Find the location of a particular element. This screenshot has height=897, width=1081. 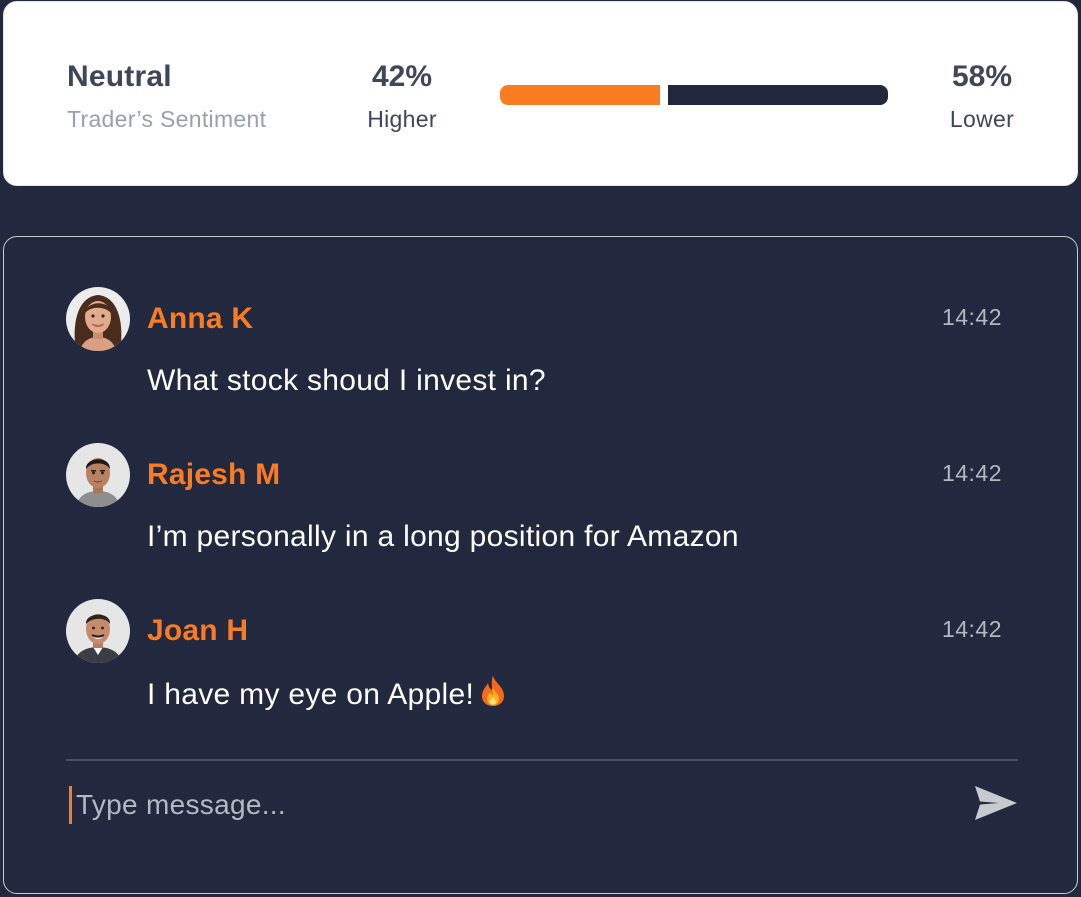

message-text-content: What stock shoud I invest in? is located at coordinates (346, 380).